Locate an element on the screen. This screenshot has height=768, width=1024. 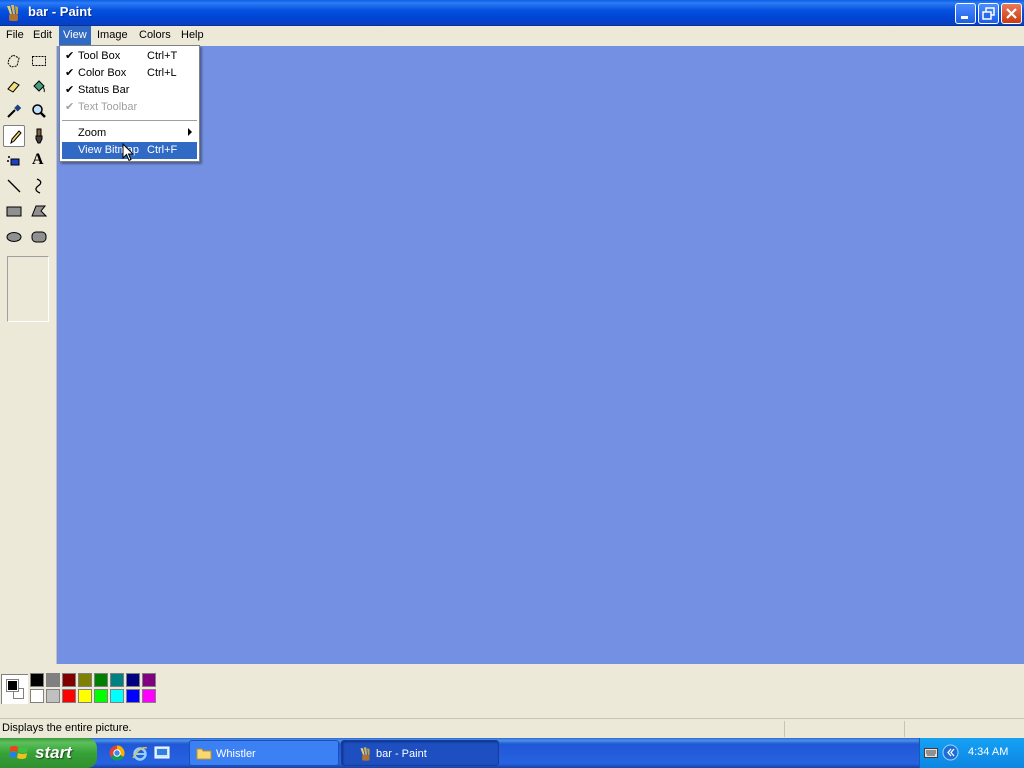
menu-item-text-toolbar: ✔ Text Toolbar is located at coordinates (129, 107).